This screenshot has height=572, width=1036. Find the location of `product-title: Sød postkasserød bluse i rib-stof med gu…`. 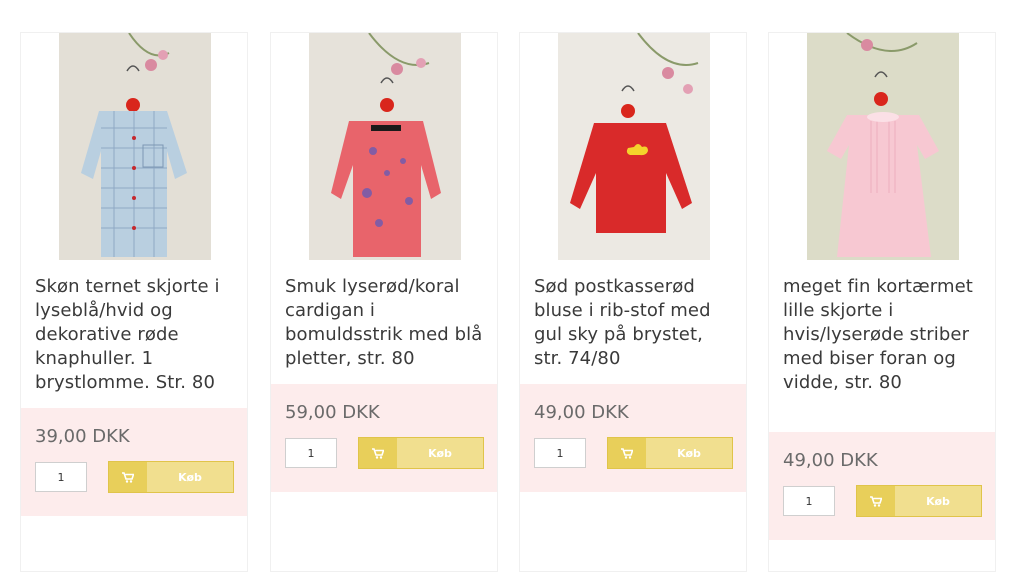

product-title: Sød postkasserød bluse i rib-stof med gu… is located at coordinates (635, 323).